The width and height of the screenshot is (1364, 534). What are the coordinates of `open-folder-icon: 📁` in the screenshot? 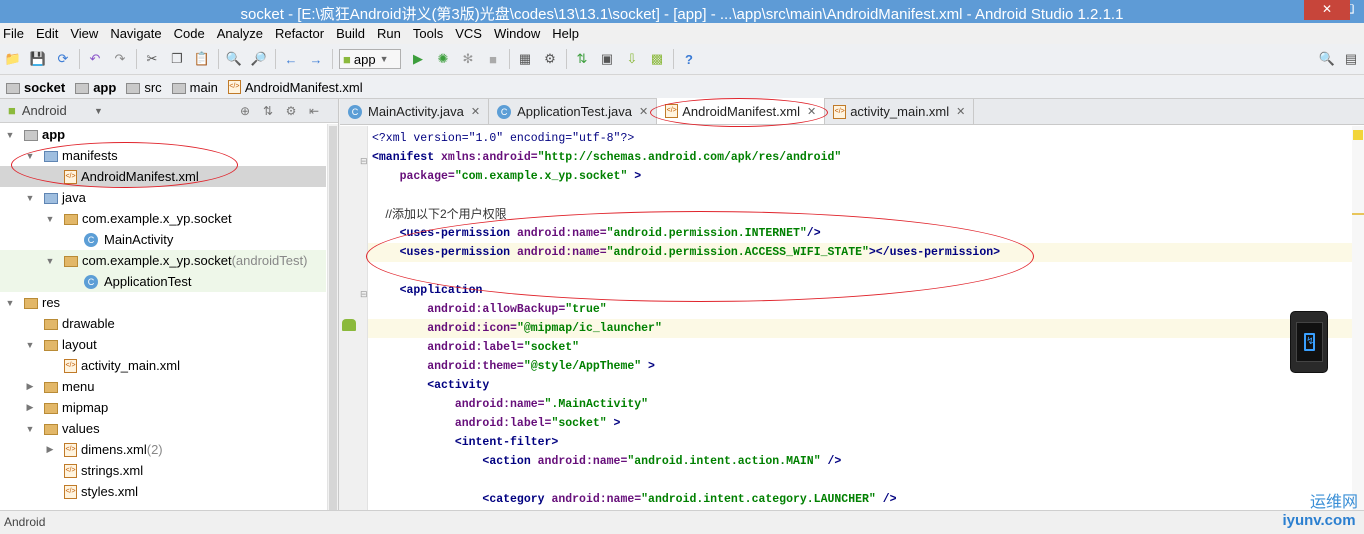 It's located at (13, 59).